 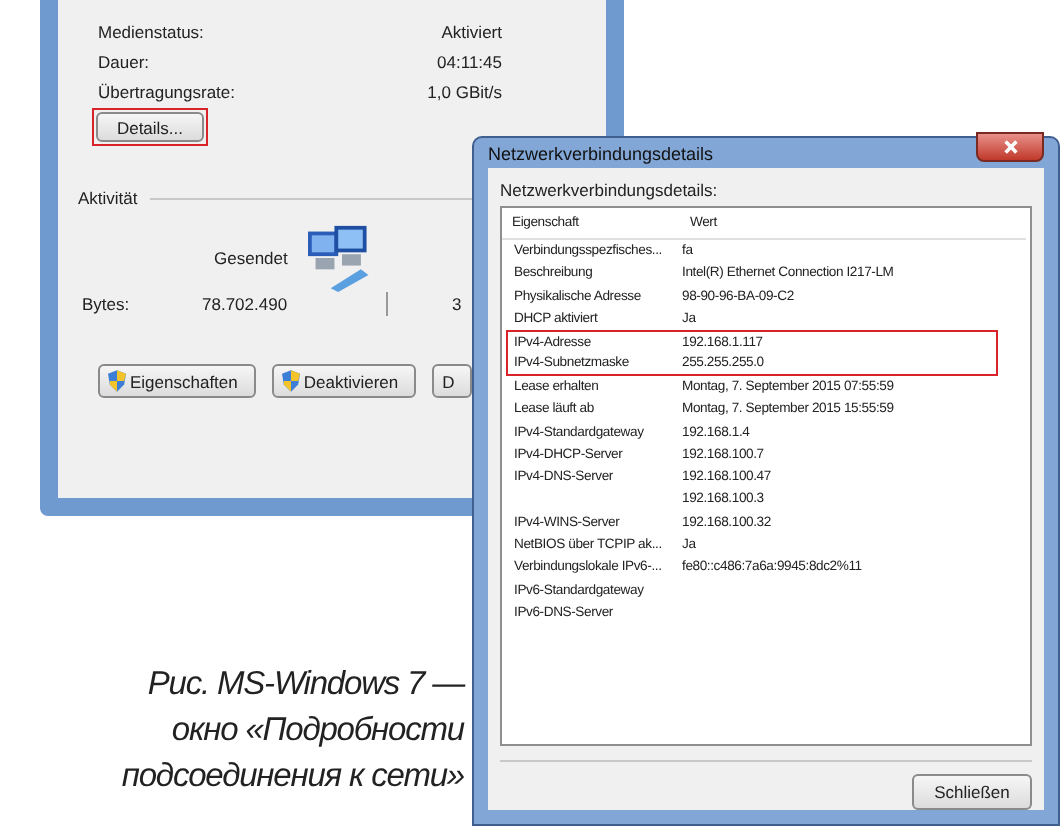 I want to click on bytes-sent: 78.702.490, so click(x=246, y=304).